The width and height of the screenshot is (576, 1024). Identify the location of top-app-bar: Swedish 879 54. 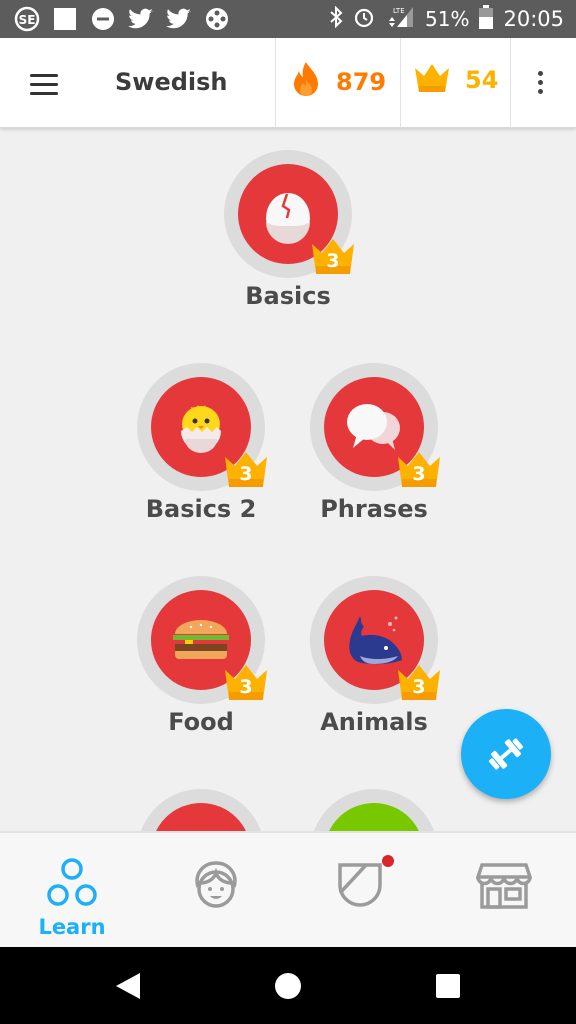
(288, 83).